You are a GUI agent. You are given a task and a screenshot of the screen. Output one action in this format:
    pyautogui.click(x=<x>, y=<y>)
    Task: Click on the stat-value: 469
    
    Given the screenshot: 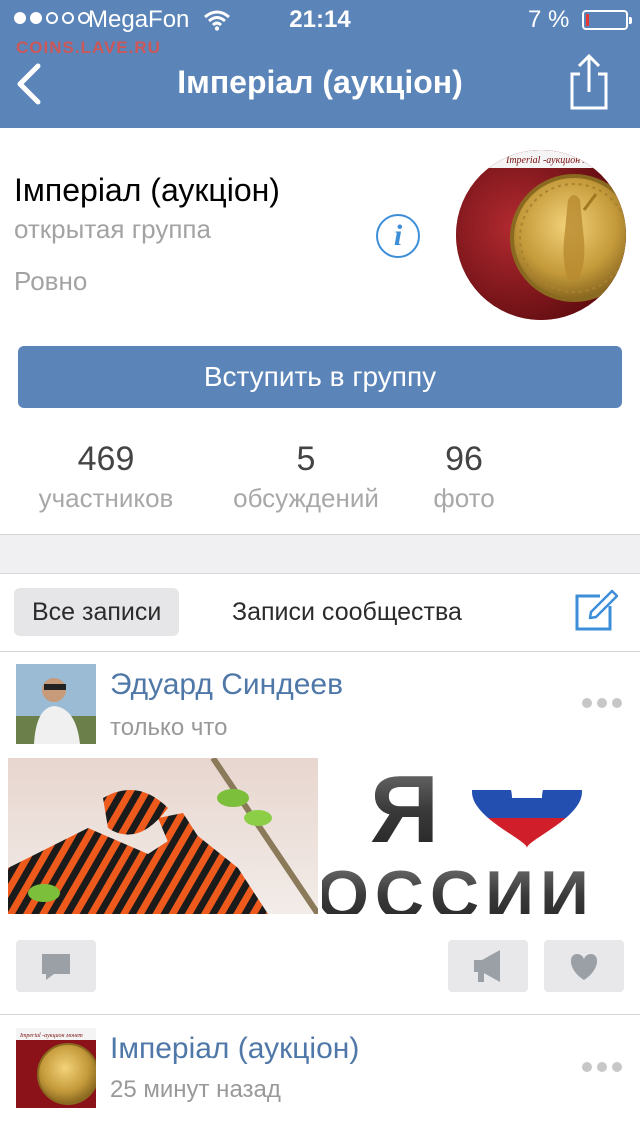 What is the action you would take?
    pyautogui.click(x=106, y=459)
    